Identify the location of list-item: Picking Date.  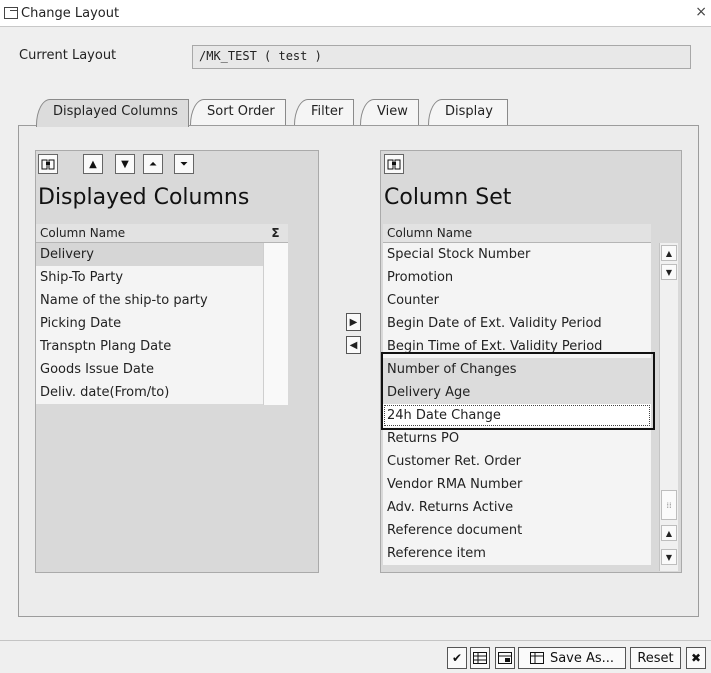
(149, 323).